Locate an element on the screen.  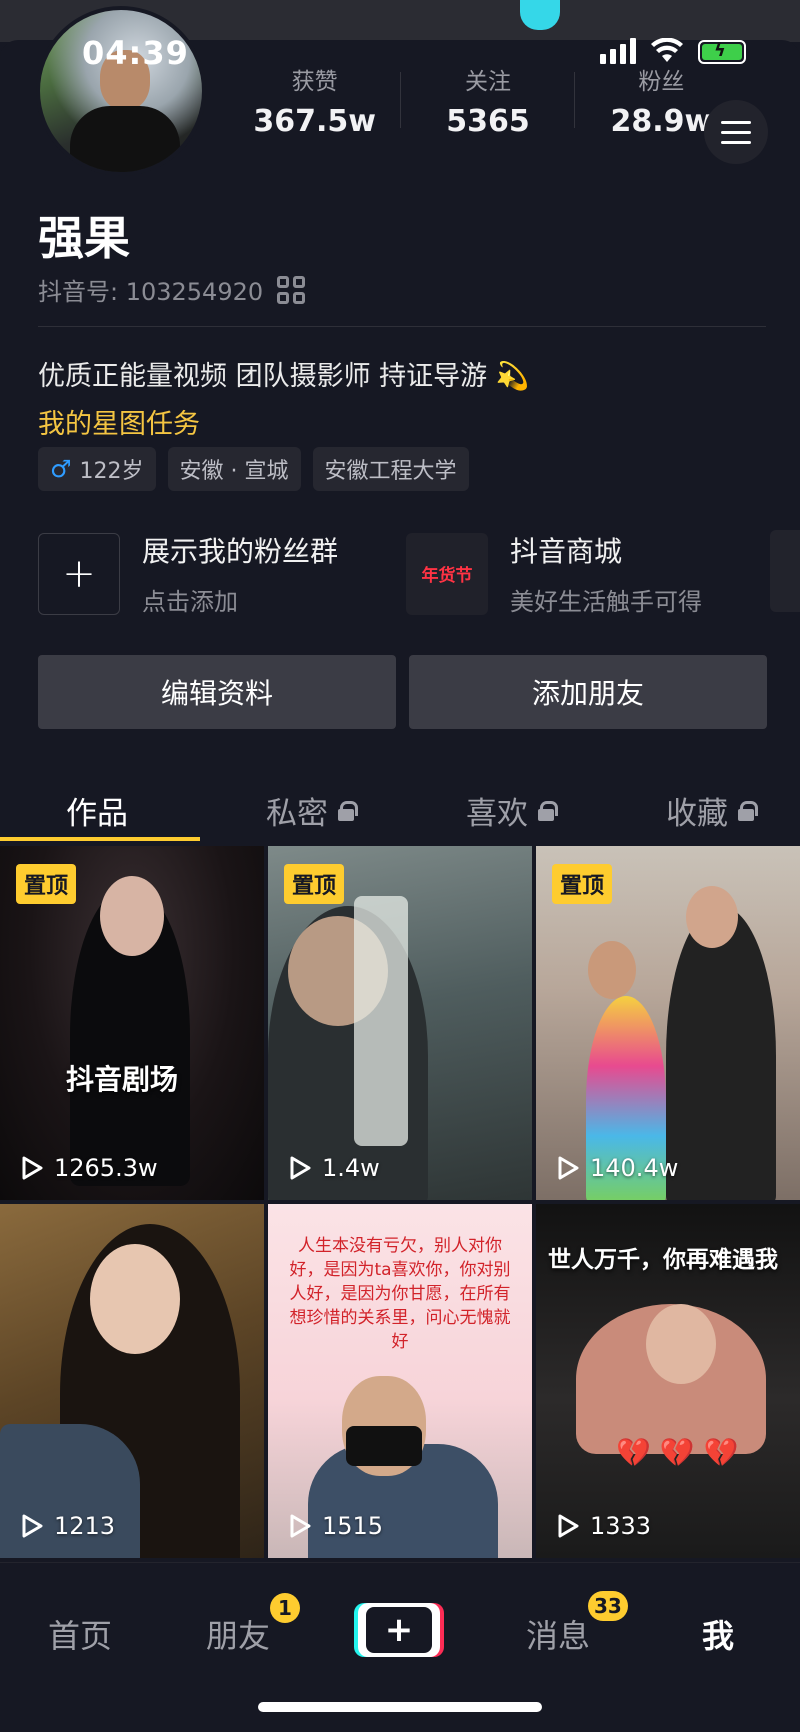
tab-likes: 喜欢 is located at coordinates (512, 810).